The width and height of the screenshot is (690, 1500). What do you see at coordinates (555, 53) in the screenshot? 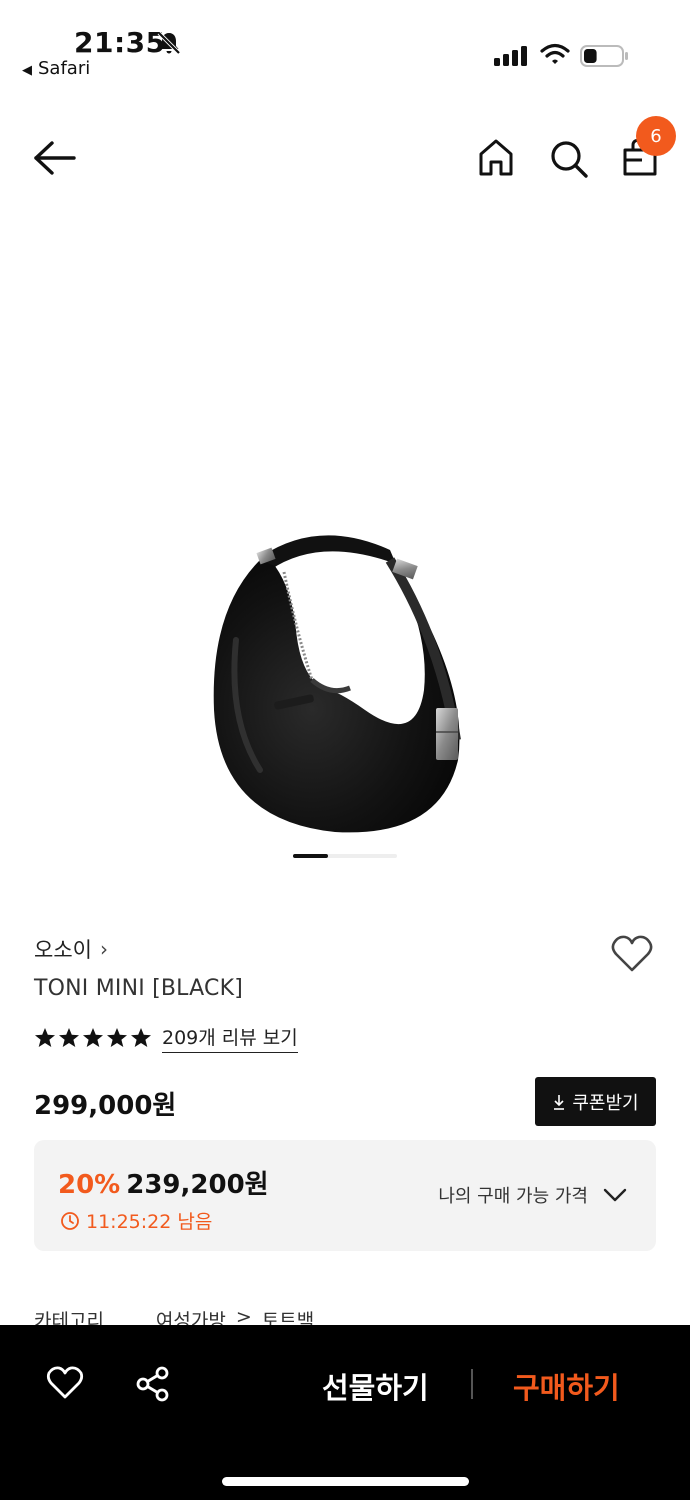
I see `wifi-icon` at bounding box center [555, 53].